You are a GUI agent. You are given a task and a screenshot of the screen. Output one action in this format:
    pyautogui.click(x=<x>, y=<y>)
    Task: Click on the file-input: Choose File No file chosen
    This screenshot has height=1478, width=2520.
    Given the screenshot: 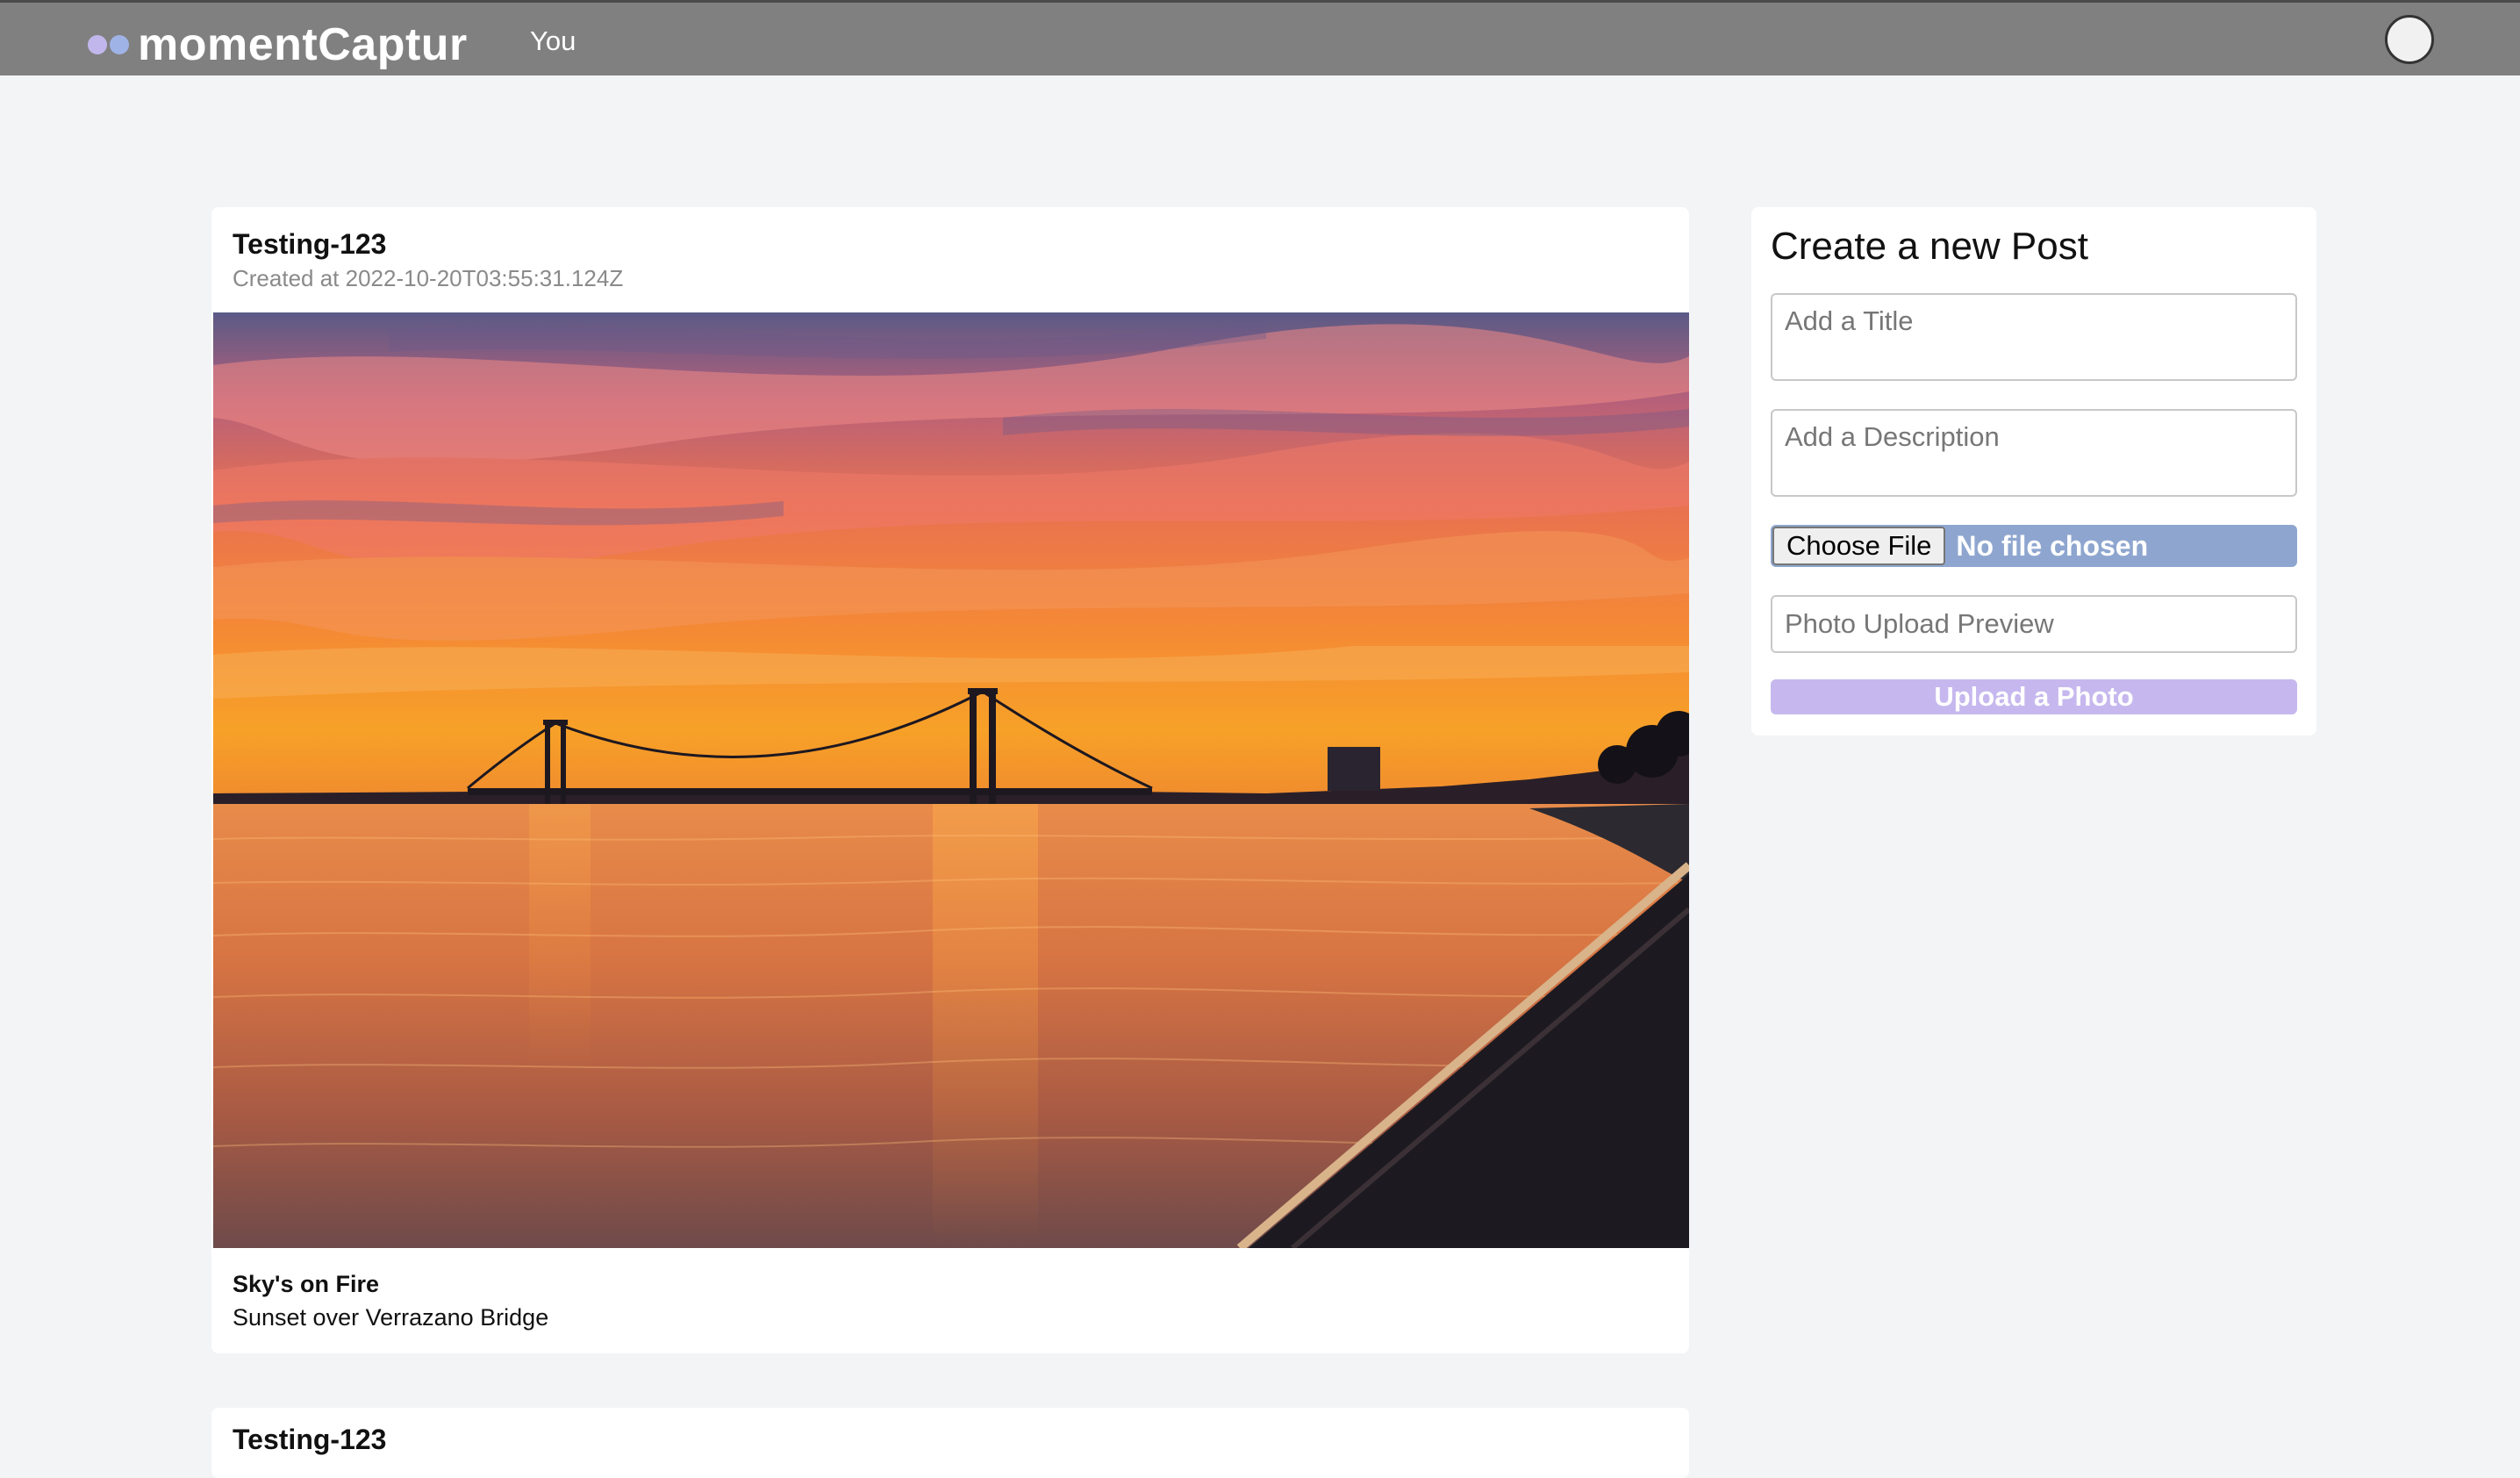 What is the action you would take?
    pyautogui.click(x=2034, y=546)
    